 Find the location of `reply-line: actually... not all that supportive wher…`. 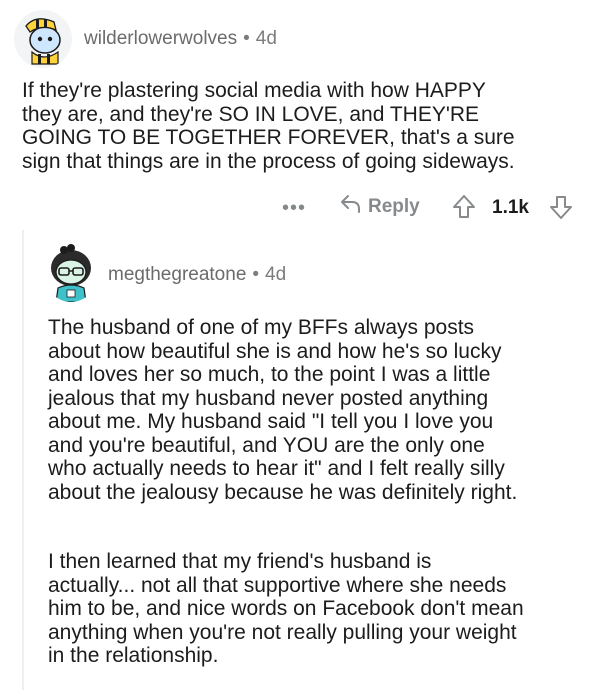

reply-line: actually... not all that supportive wher… is located at coordinates (277, 585).